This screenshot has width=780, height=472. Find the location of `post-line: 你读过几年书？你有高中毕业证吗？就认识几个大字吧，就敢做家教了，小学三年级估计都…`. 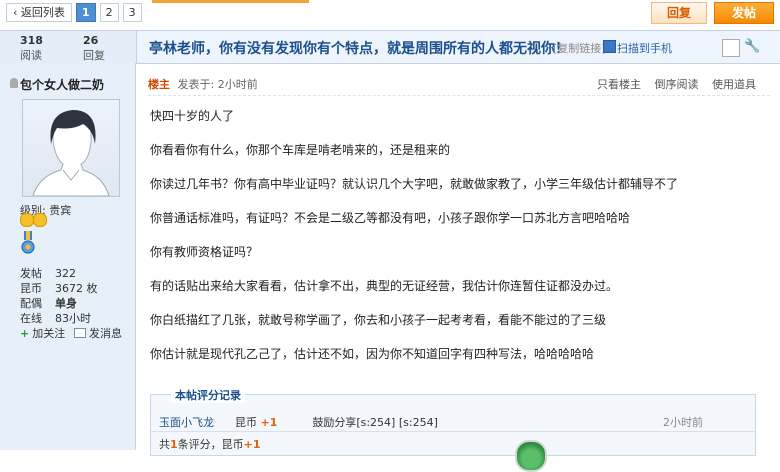

post-line: 你读过几年书？你有高中毕业证吗？就认识几个大字吧，就敢做家教了，小学三年级估计都… is located at coordinates (414, 184).